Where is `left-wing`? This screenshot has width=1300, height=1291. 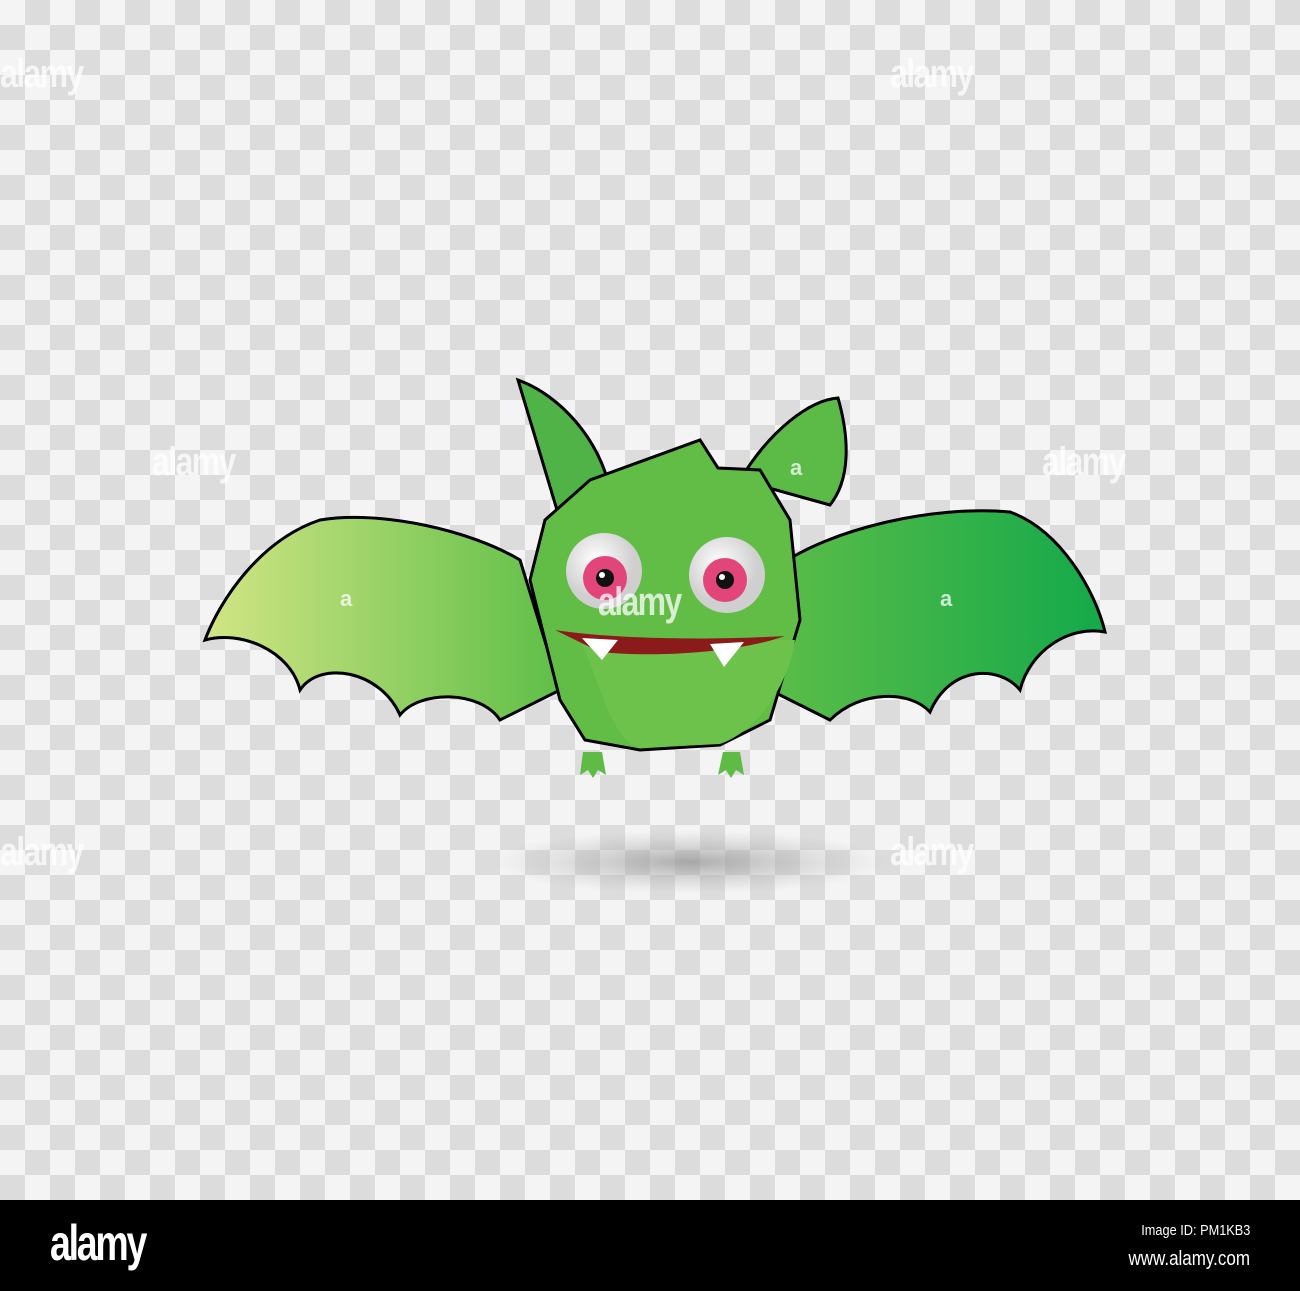 left-wing is located at coordinates (382, 618).